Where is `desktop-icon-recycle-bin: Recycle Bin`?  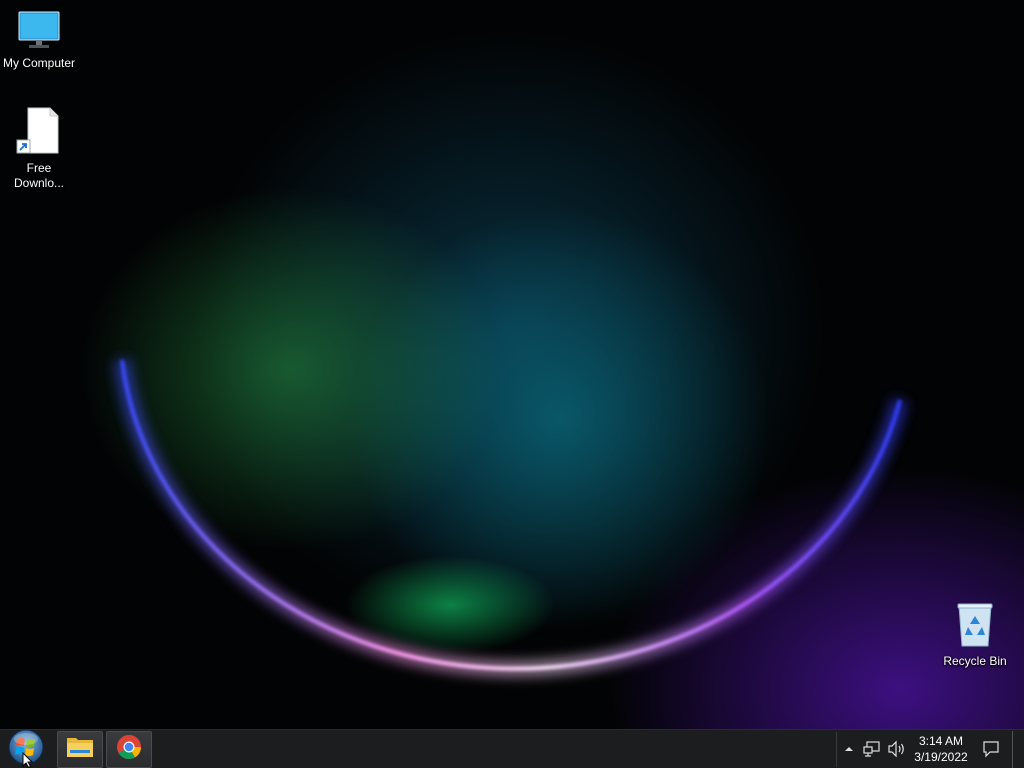
desktop-icon-recycle-bin: Recycle Bin is located at coordinates (975, 635).